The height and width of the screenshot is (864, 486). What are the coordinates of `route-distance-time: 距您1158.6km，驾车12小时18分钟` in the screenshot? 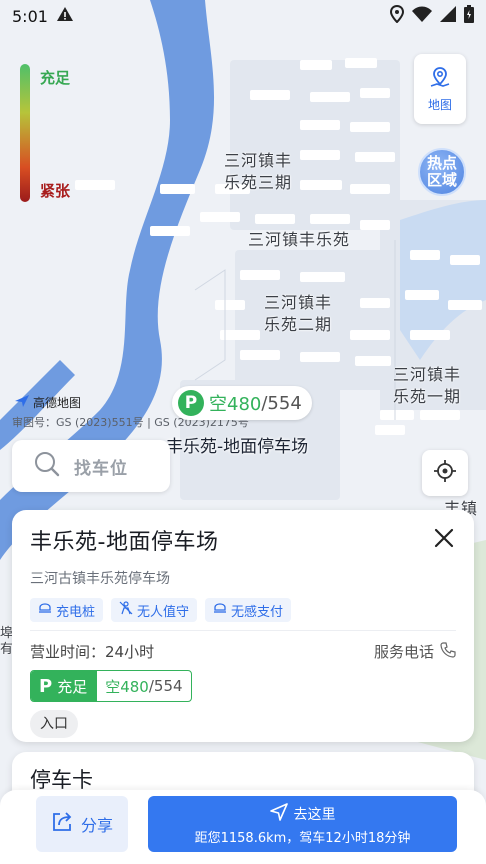 It's located at (302, 838).